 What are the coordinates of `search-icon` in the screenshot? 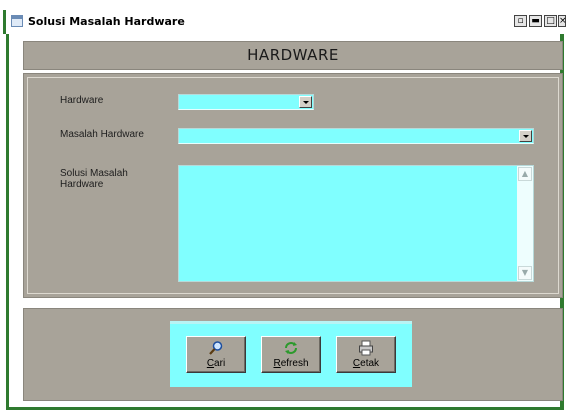 It's located at (216, 348).